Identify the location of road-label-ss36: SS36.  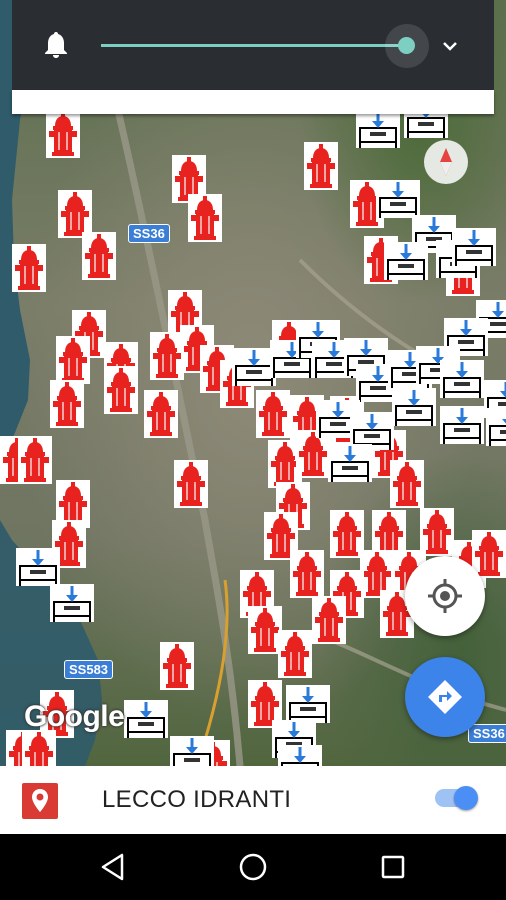
(149, 233).